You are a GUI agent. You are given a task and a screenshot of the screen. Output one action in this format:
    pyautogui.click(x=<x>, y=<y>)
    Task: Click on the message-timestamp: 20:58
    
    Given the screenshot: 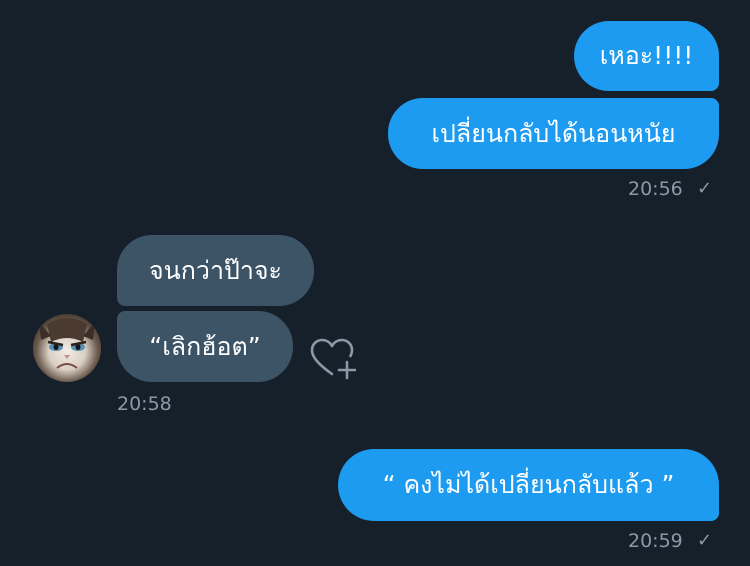 What is the action you would take?
    pyautogui.click(x=144, y=404)
    